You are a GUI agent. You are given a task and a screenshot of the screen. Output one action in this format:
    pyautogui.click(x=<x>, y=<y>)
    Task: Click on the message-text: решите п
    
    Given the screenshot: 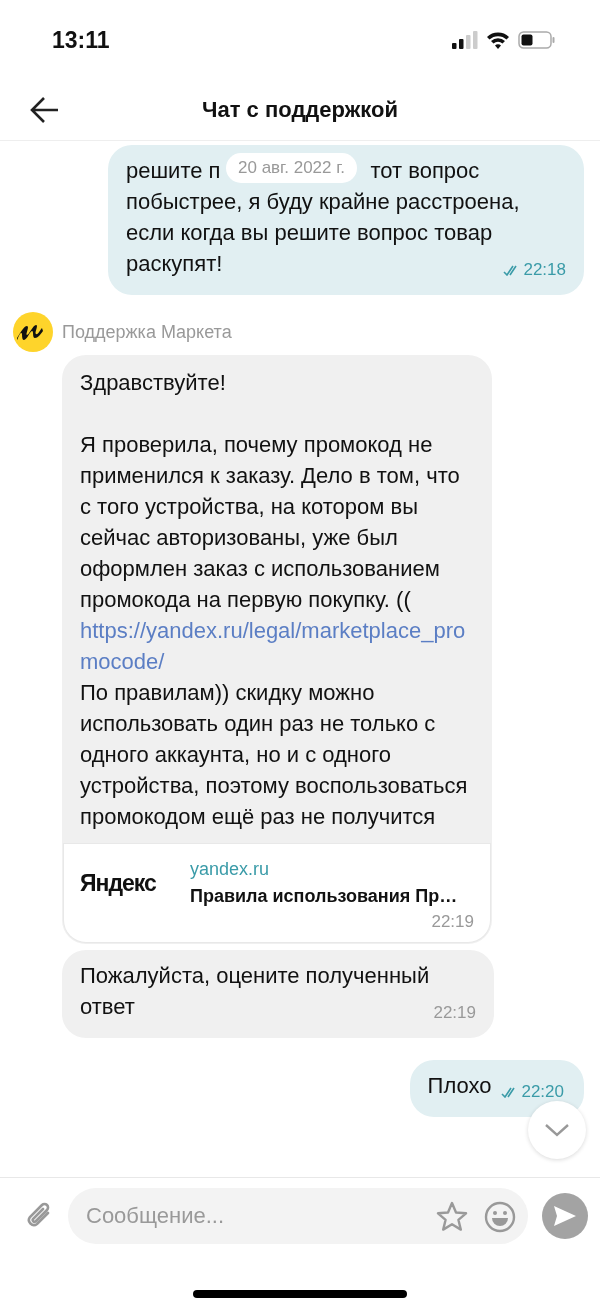 What is the action you would take?
    pyautogui.click(x=173, y=171)
    